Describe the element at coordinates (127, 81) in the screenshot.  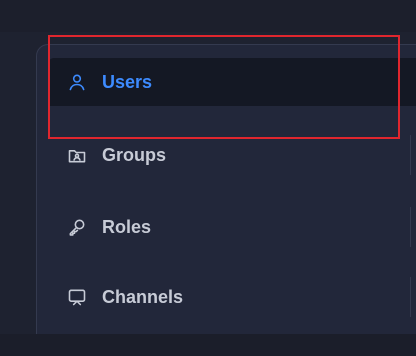
I see `sidebar-item-label: Users` at that location.